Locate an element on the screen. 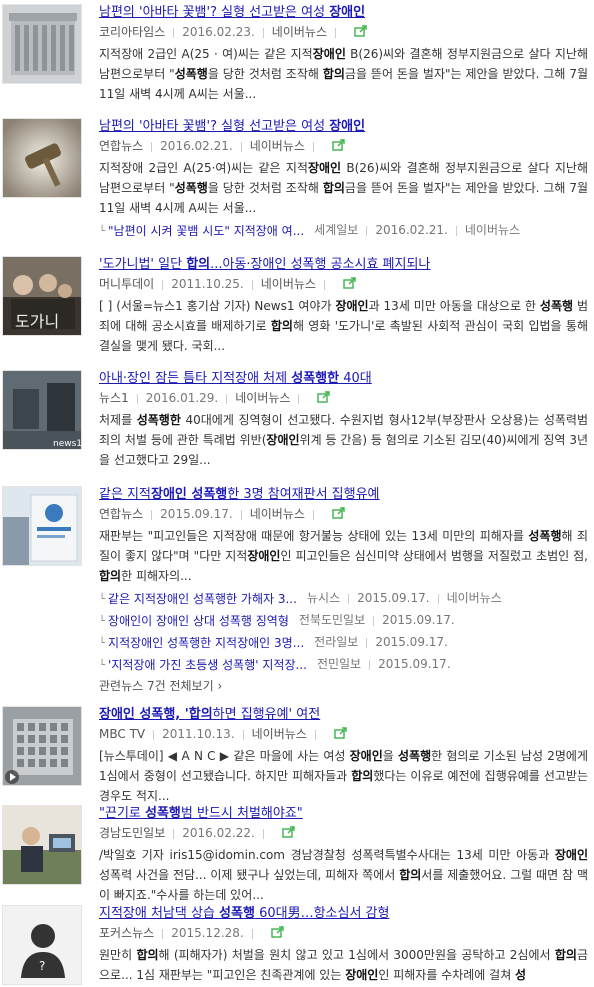 The height and width of the screenshot is (987, 594). summary-text: [ ] (서울=뉴스1 홍기삼 기자) News1 여야가 is located at coordinates (217, 306).